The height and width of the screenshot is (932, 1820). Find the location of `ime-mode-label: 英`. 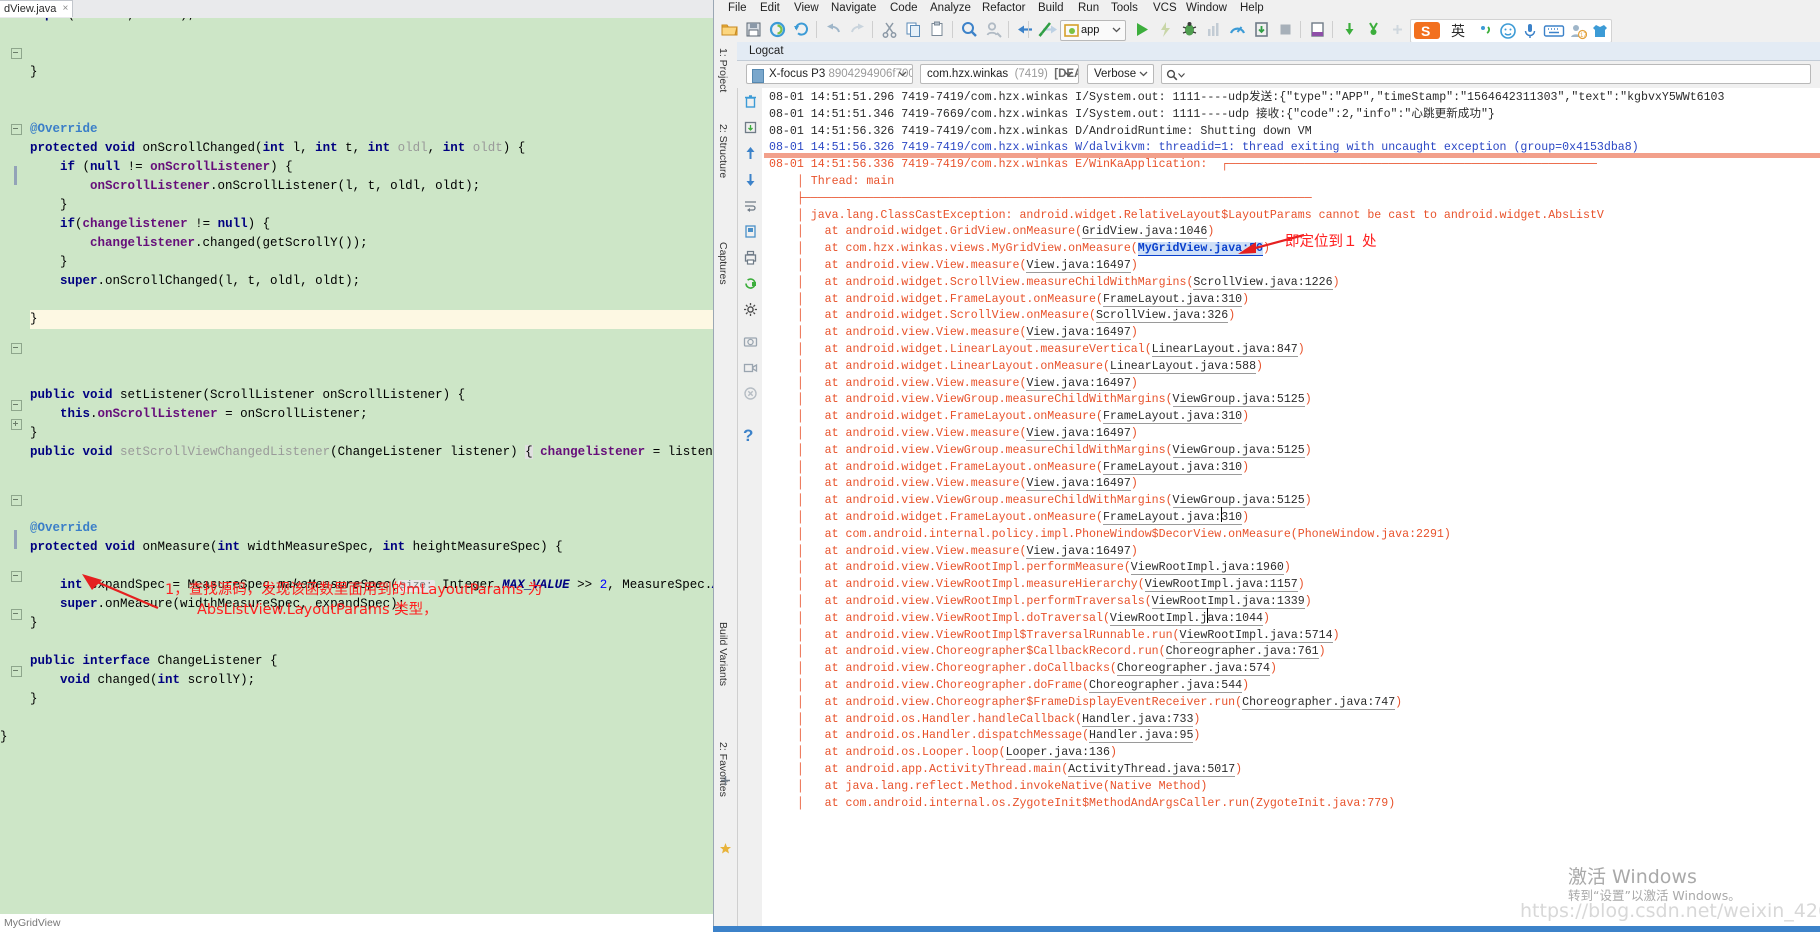

ime-mode-label: 英 is located at coordinates (1461, 30).